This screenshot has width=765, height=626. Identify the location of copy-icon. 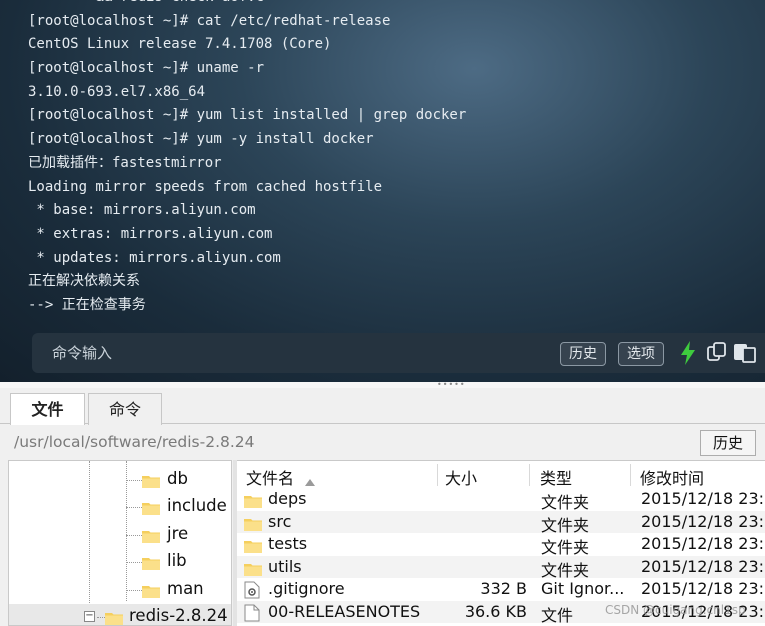
(717, 354).